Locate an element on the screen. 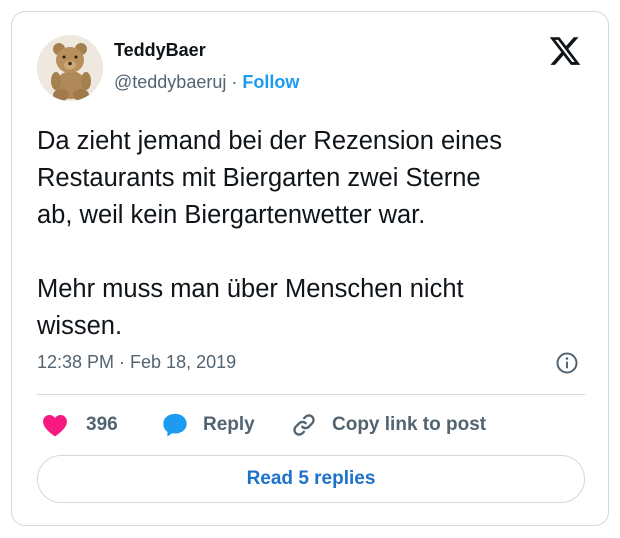 The height and width of the screenshot is (538, 620). like-button: 396 is located at coordinates (80, 425).